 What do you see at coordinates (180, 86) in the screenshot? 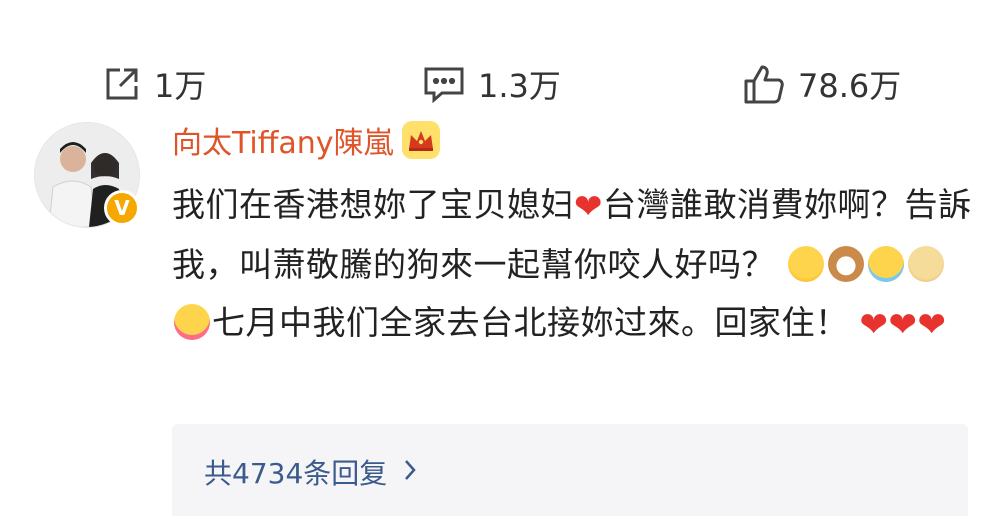
I see `repost-count: 1万` at bounding box center [180, 86].